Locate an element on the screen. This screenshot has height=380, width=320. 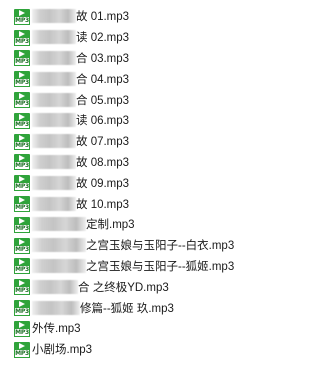
file-name: 小剧场.mp3 is located at coordinates (62, 350).